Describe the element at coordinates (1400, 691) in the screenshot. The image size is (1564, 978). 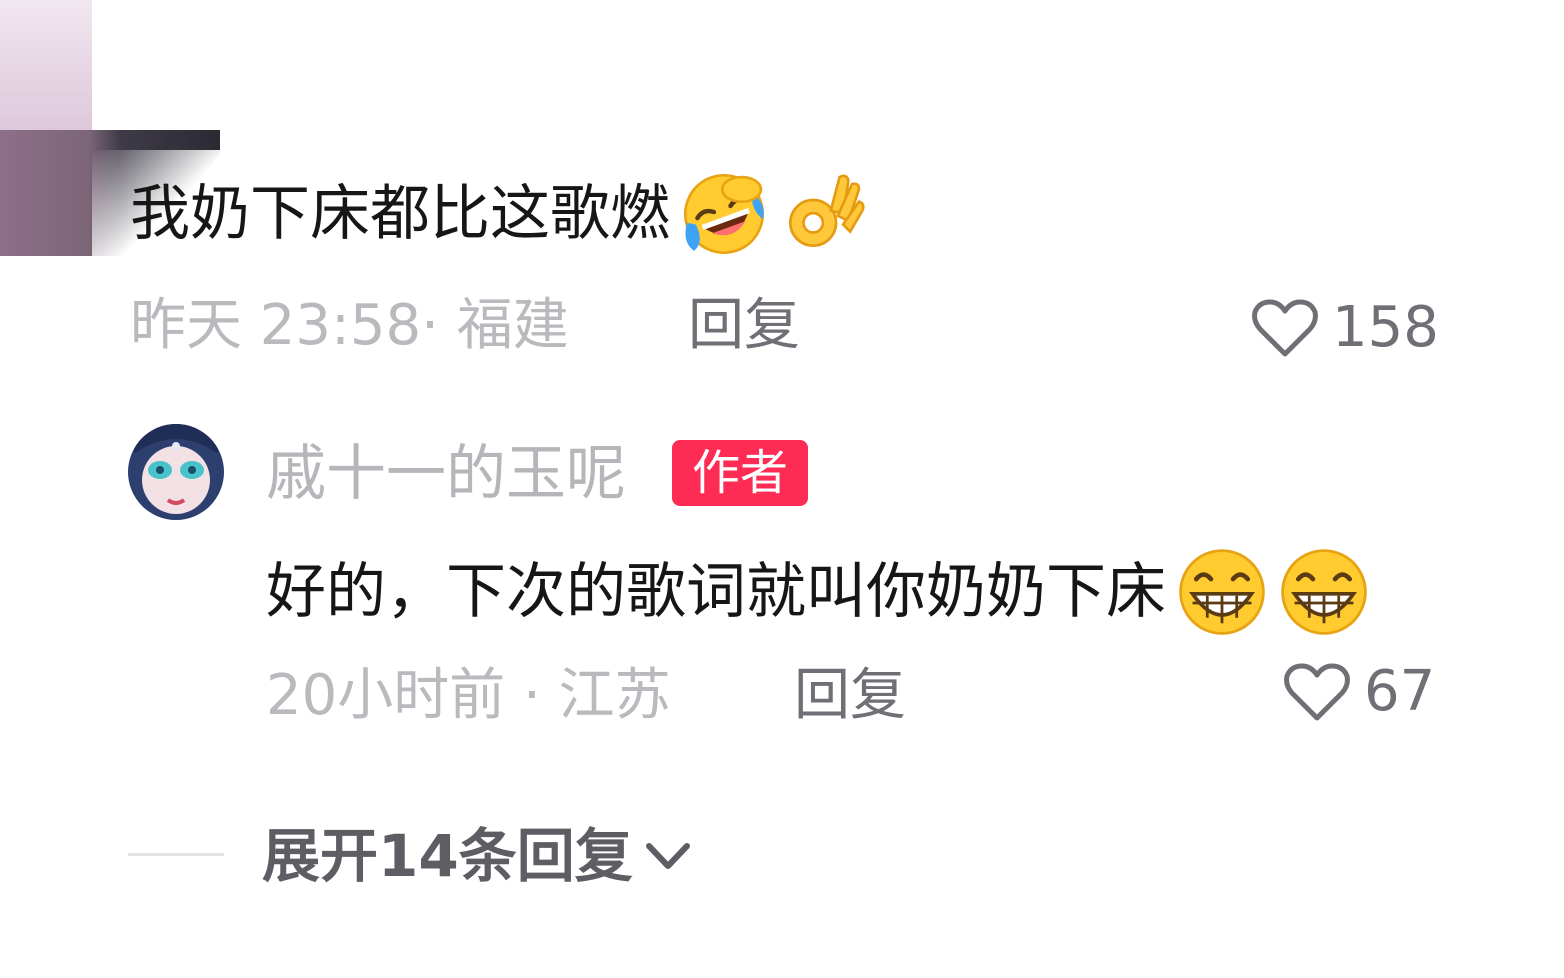
I see `like-count: 67` at that location.